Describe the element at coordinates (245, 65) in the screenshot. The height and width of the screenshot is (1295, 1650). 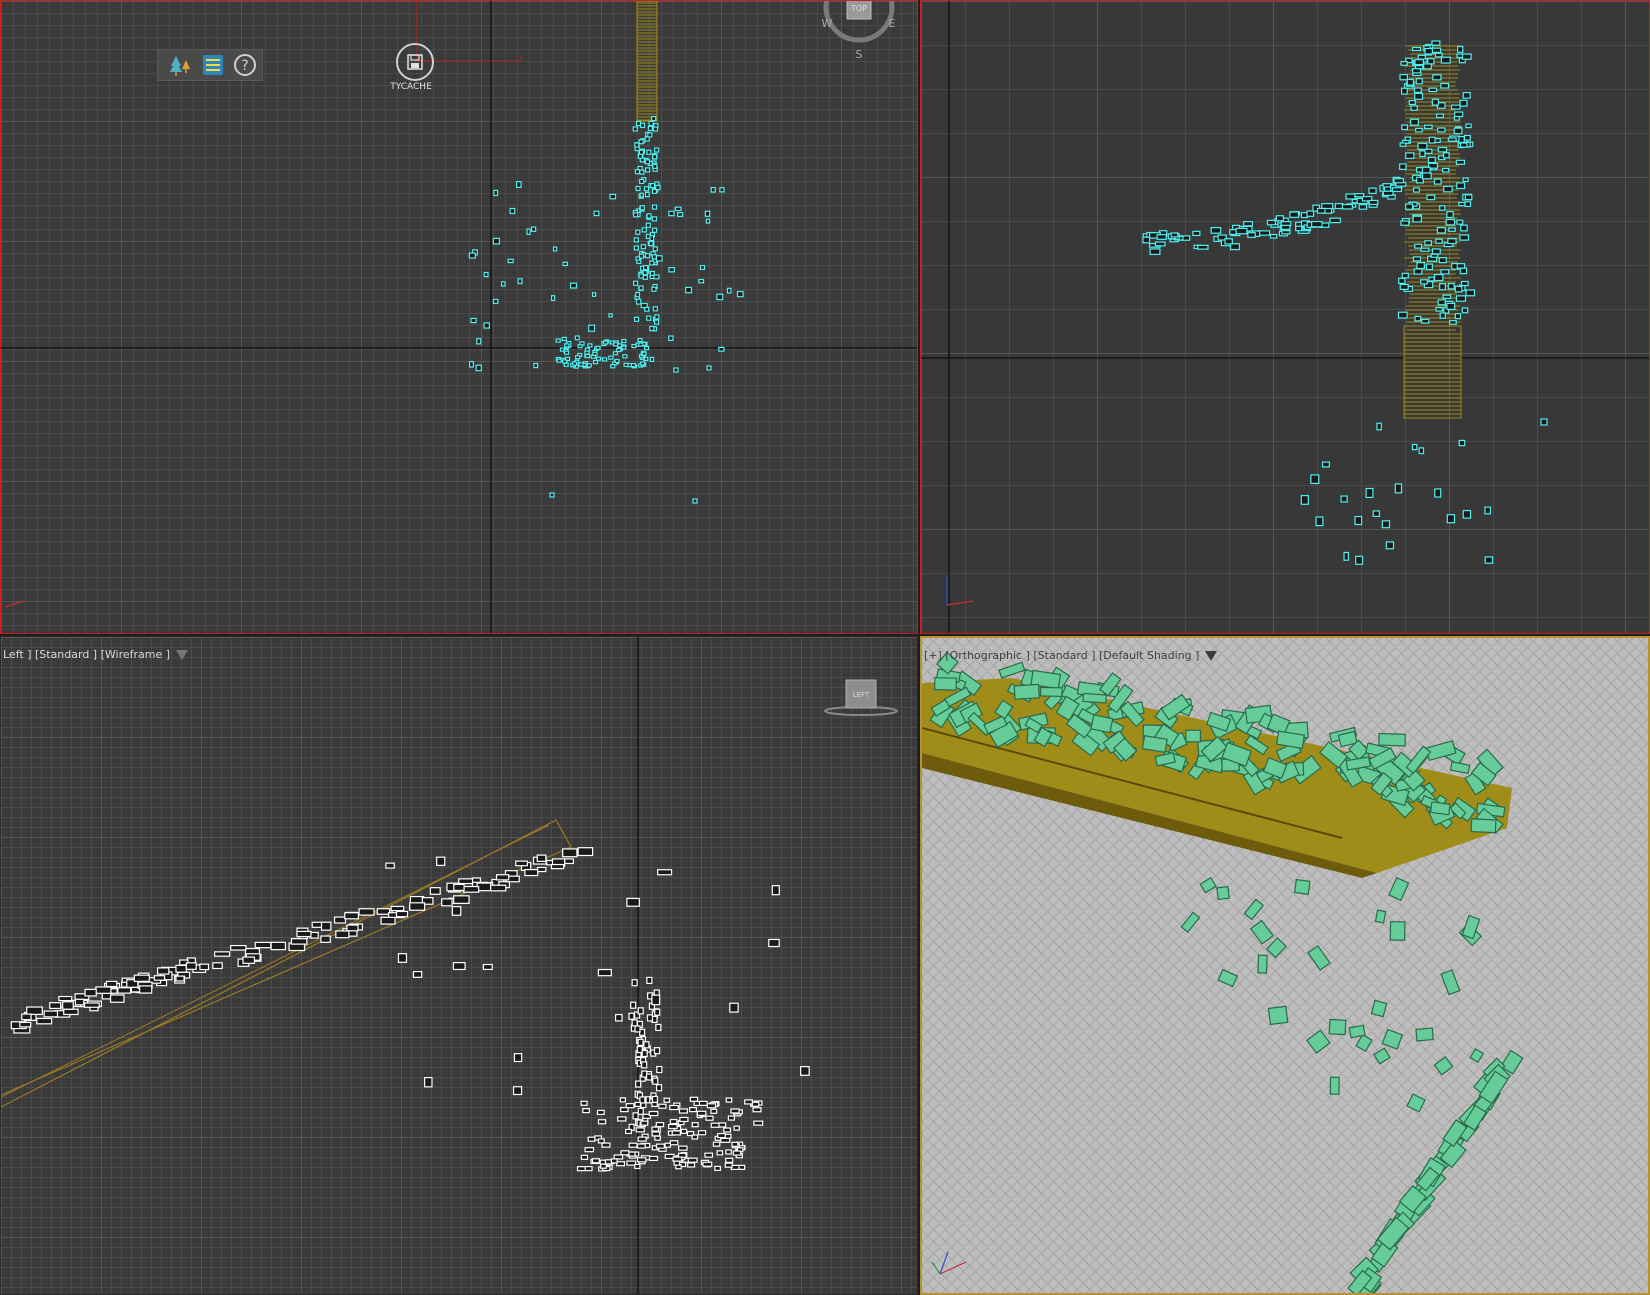
I see `help-icon: ?` at that location.